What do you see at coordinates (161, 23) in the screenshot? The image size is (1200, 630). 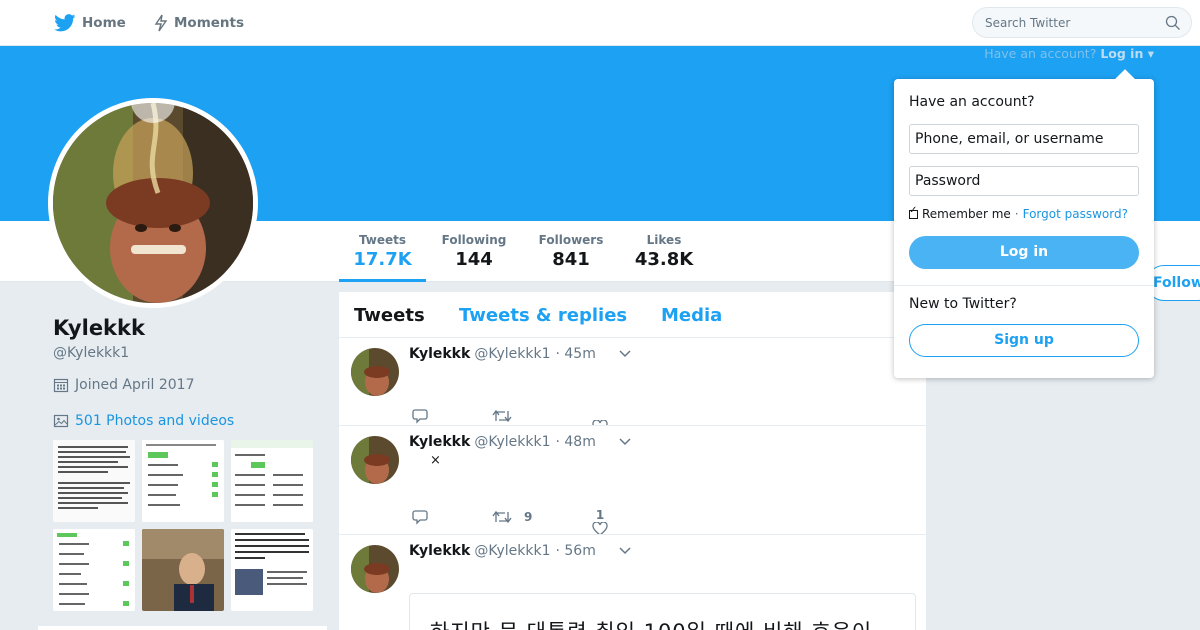 I see `lightning-icon` at bounding box center [161, 23].